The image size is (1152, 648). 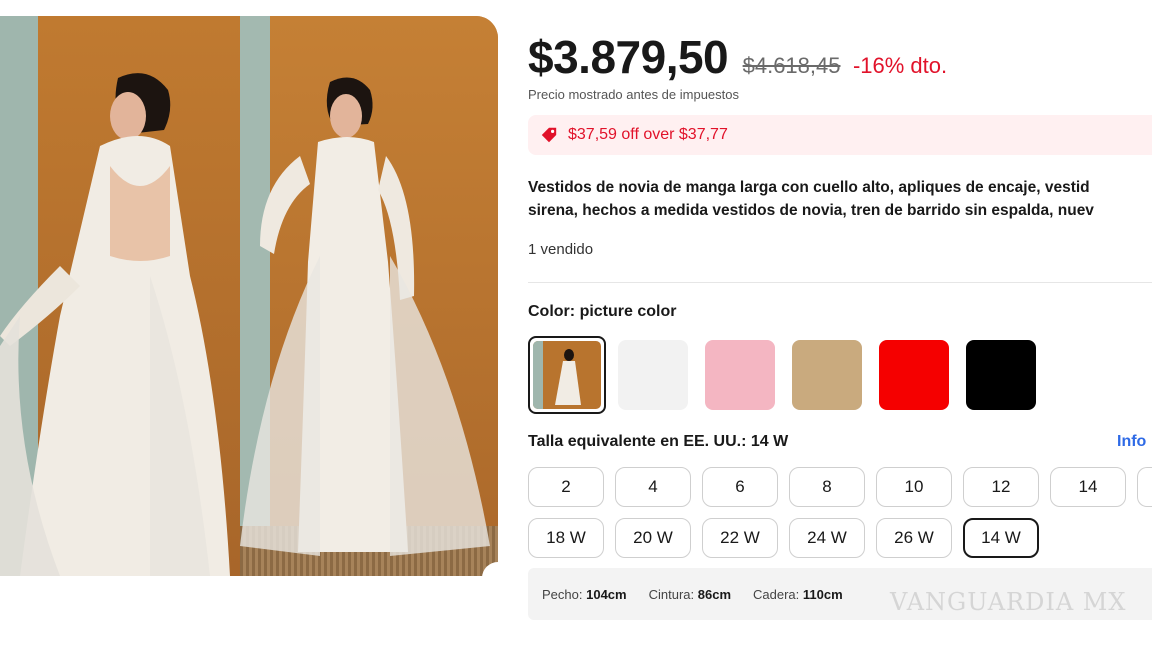 What do you see at coordinates (827, 538) in the screenshot?
I see `size-option-24w: 24 W` at bounding box center [827, 538].